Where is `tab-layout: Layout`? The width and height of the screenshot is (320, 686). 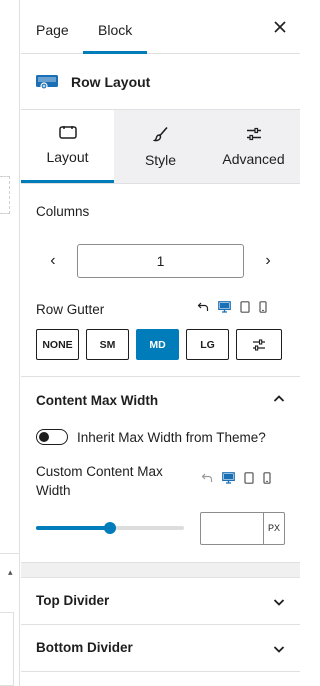
tab-layout: Layout is located at coordinates (67, 146).